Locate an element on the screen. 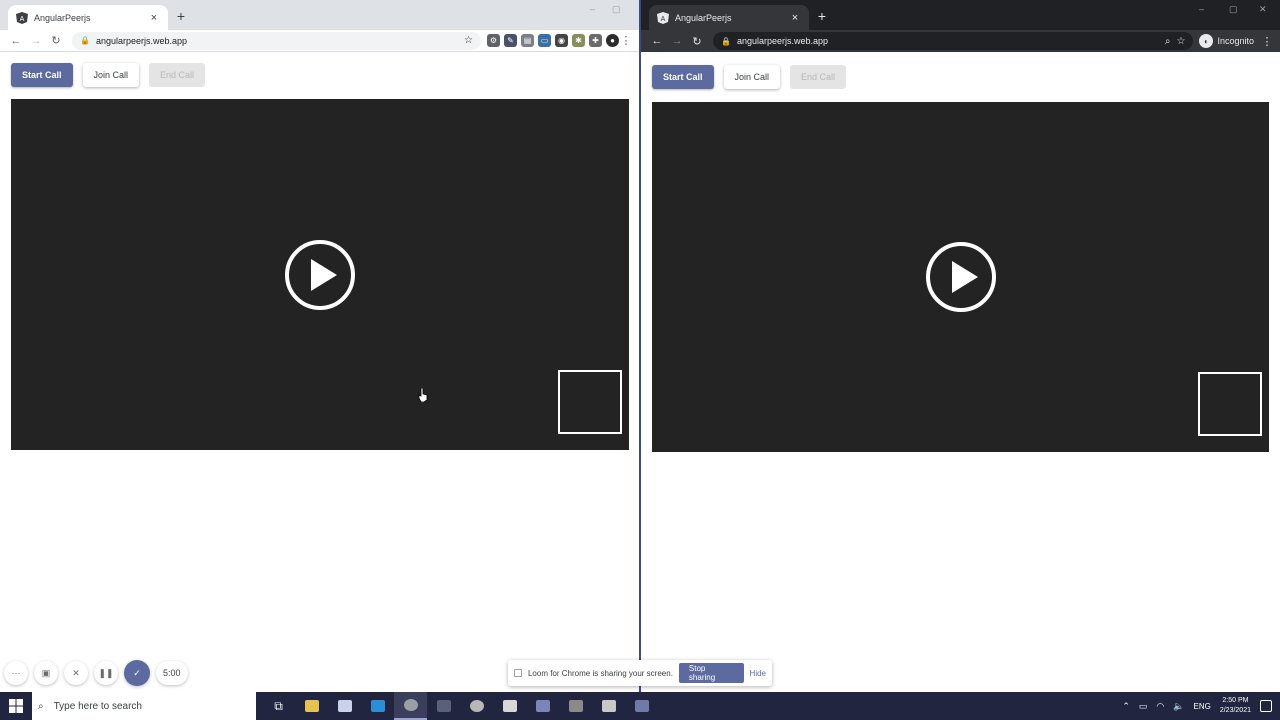 This screenshot has width=1280, height=720. vue-icon is located at coordinates (509, 706).